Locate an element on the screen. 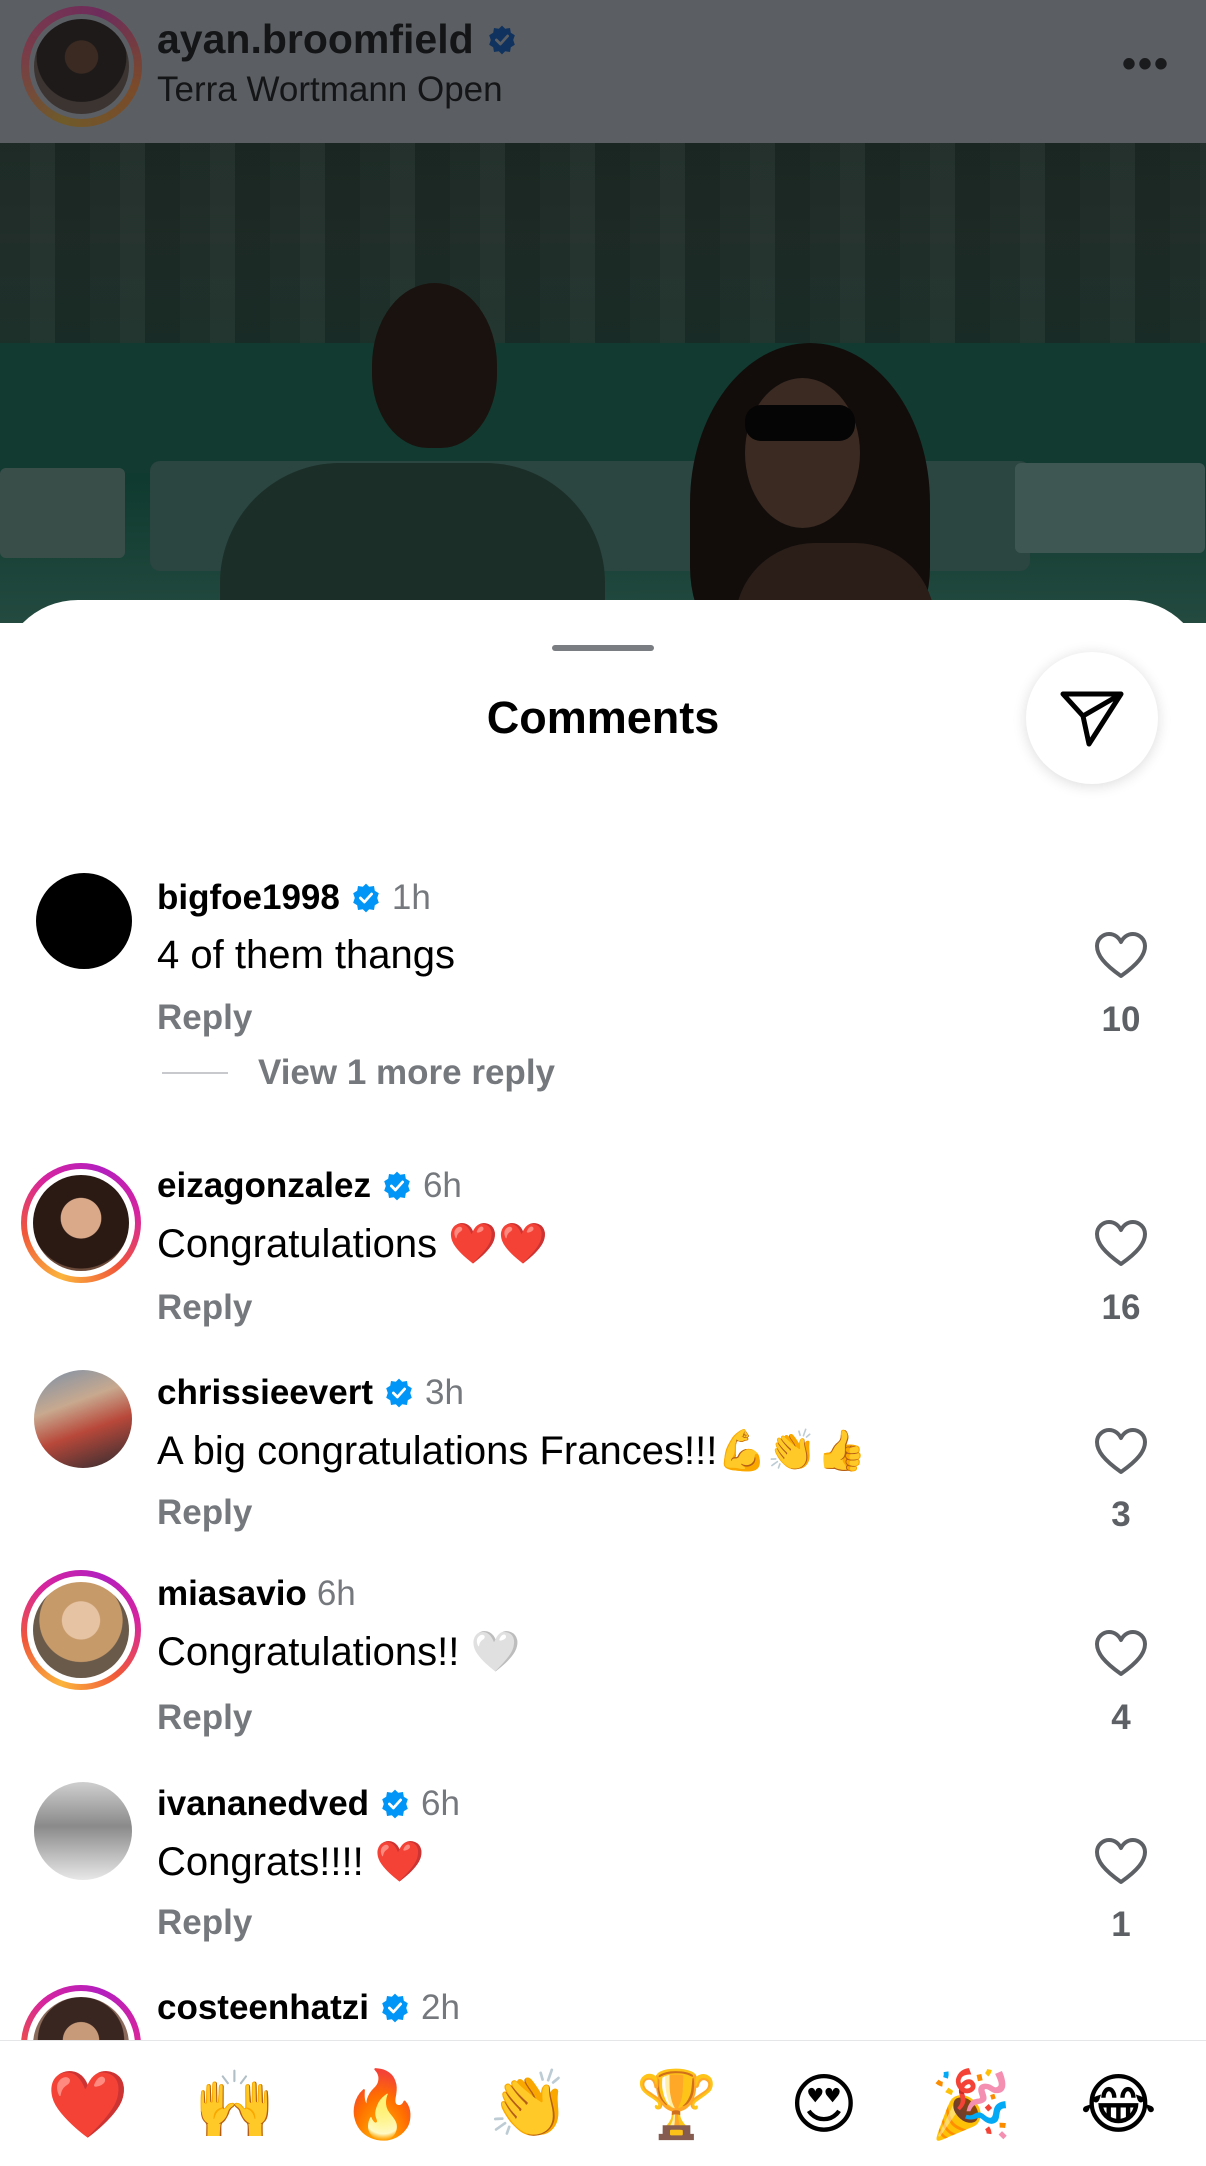  comment-header: chrissieevert 3h is located at coordinates (310, 1393).